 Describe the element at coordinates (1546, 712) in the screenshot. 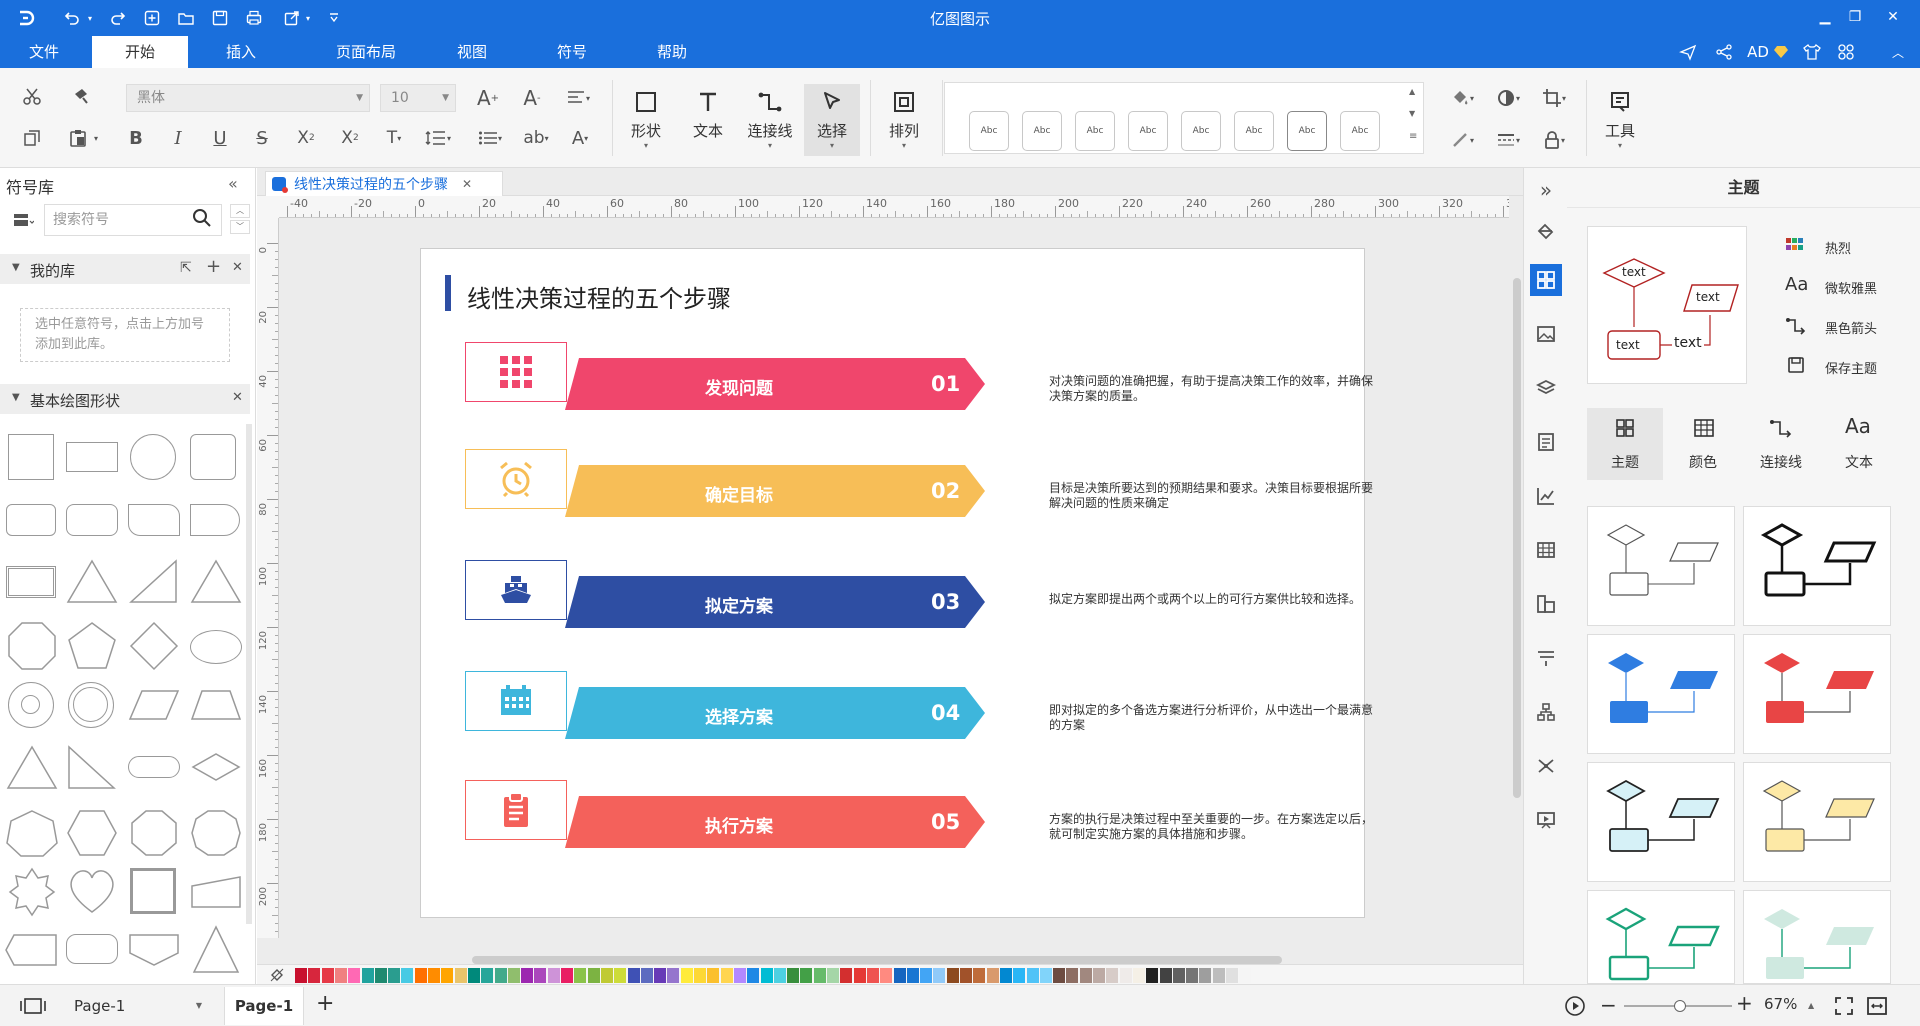

I see `org-chart-icon` at that location.